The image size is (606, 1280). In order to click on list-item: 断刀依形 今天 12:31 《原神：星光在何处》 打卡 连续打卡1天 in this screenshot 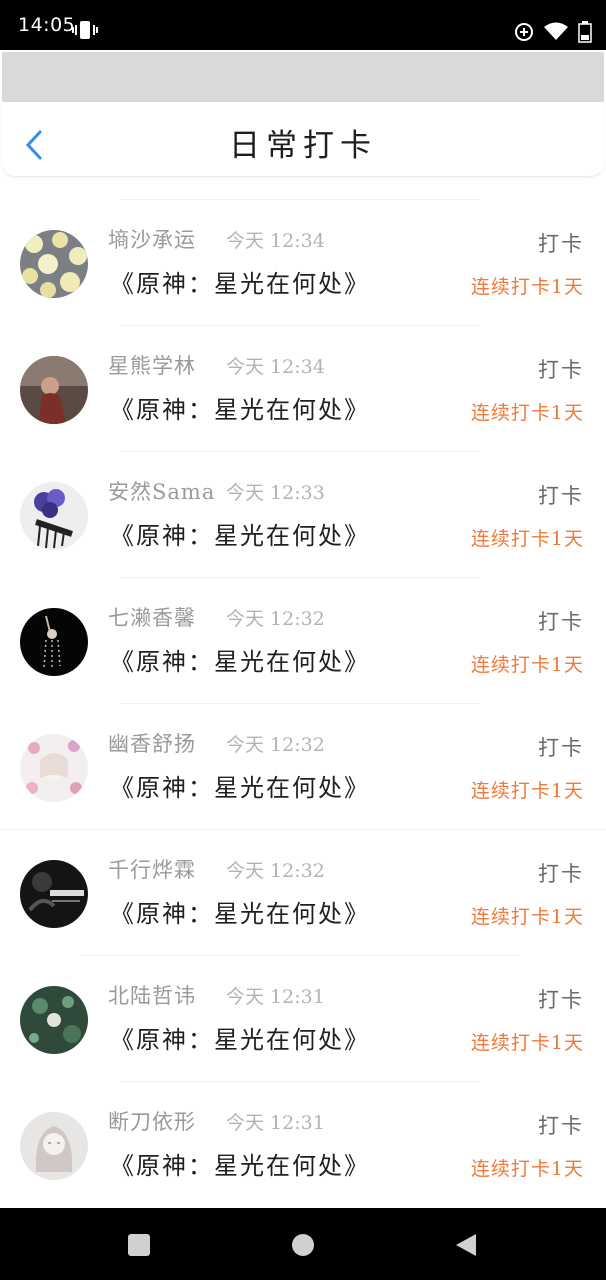, I will do `click(303, 1145)`.